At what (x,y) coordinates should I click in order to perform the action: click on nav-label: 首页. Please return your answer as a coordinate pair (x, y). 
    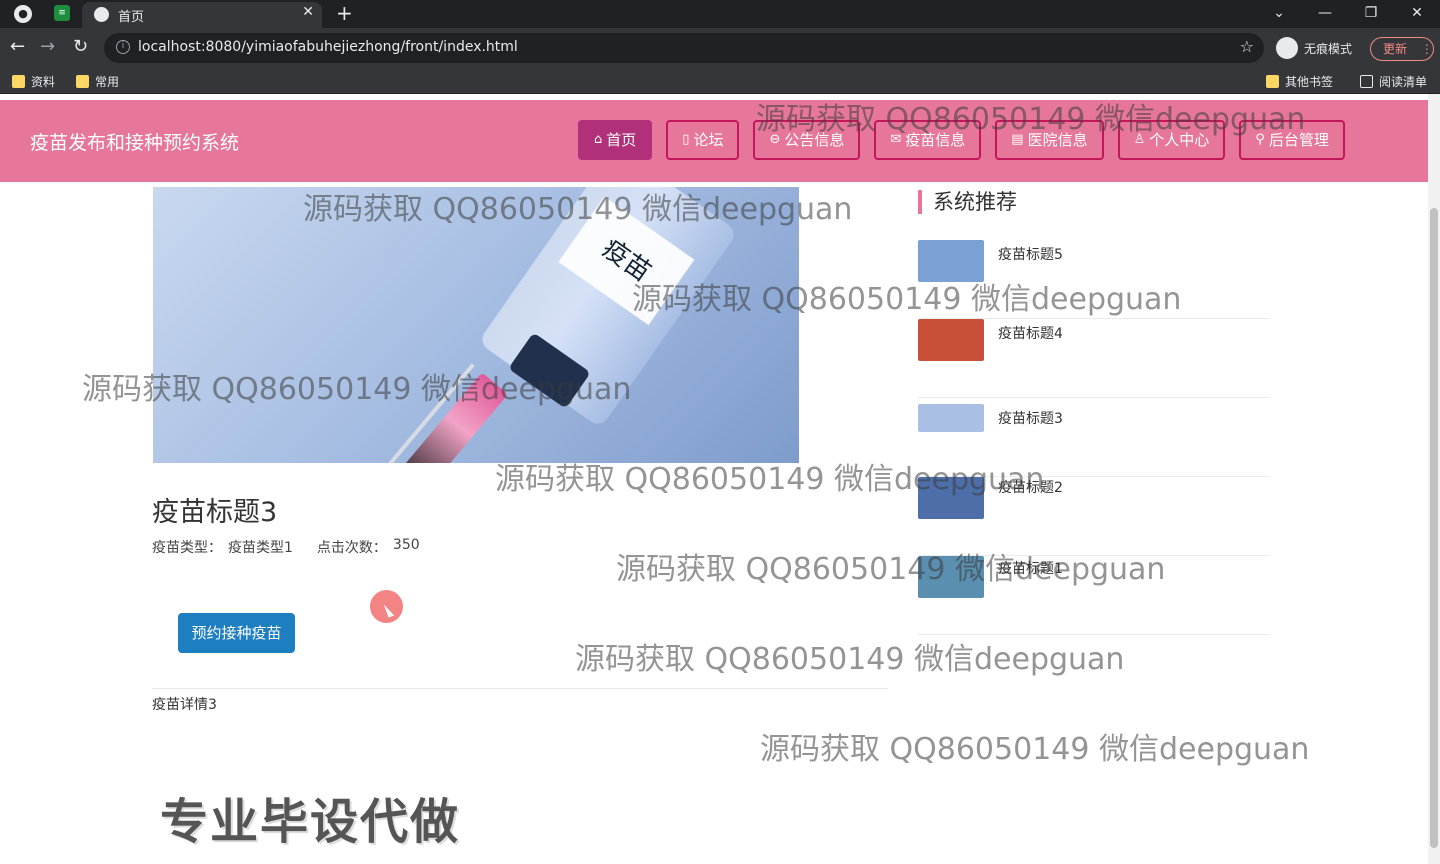
    Looking at the image, I should click on (621, 140).